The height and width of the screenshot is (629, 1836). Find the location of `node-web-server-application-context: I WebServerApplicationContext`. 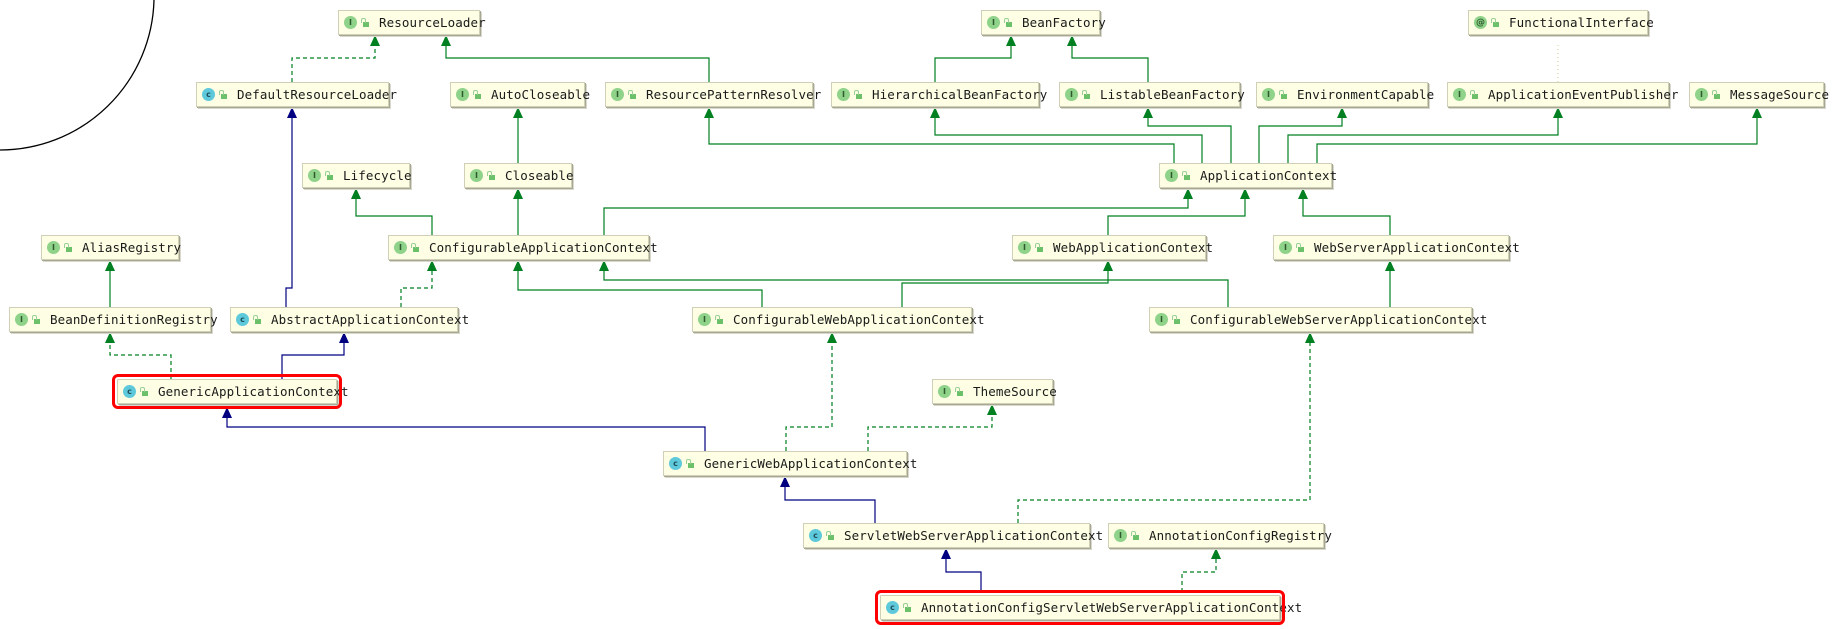

node-web-server-application-context: I WebServerApplicationContext is located at coordinates (1396, 247).